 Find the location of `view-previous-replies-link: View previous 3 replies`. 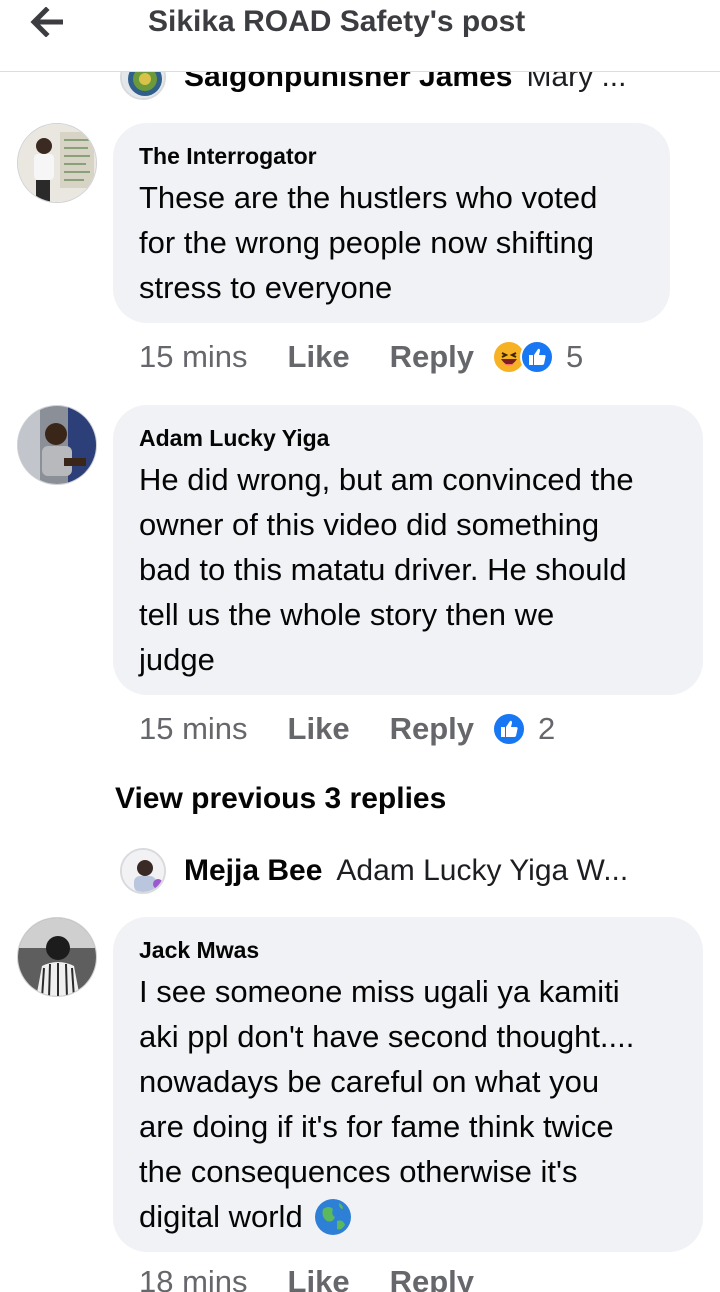

view-previous-replies-link: View previous 3 replies is located at coordinates (280, 799).